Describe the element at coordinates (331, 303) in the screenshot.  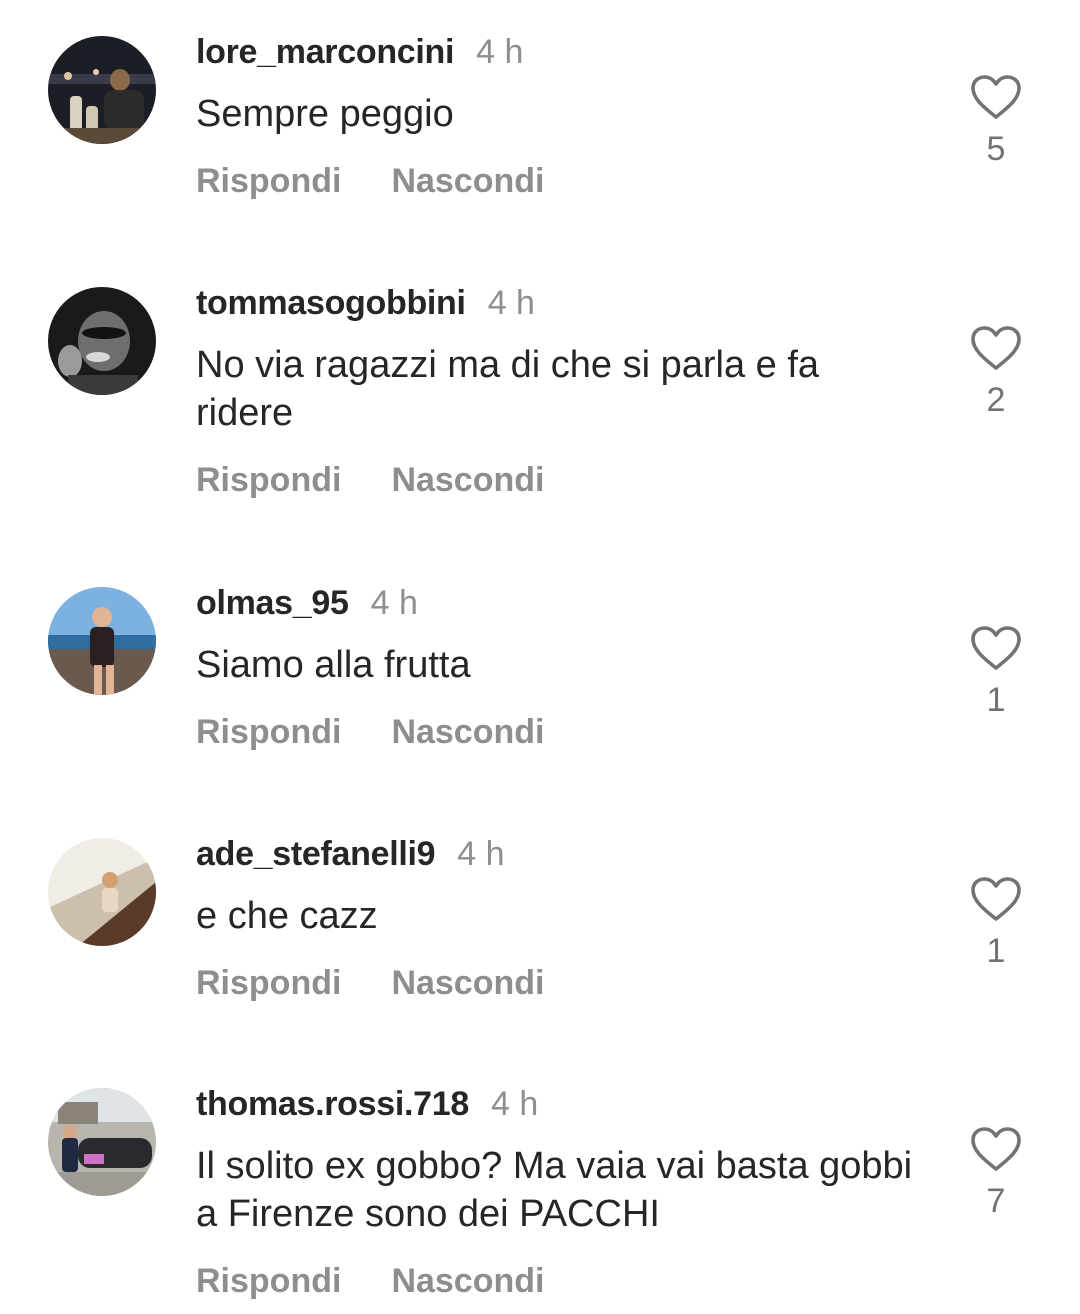
I see `username: tommasogobbini` at that location.